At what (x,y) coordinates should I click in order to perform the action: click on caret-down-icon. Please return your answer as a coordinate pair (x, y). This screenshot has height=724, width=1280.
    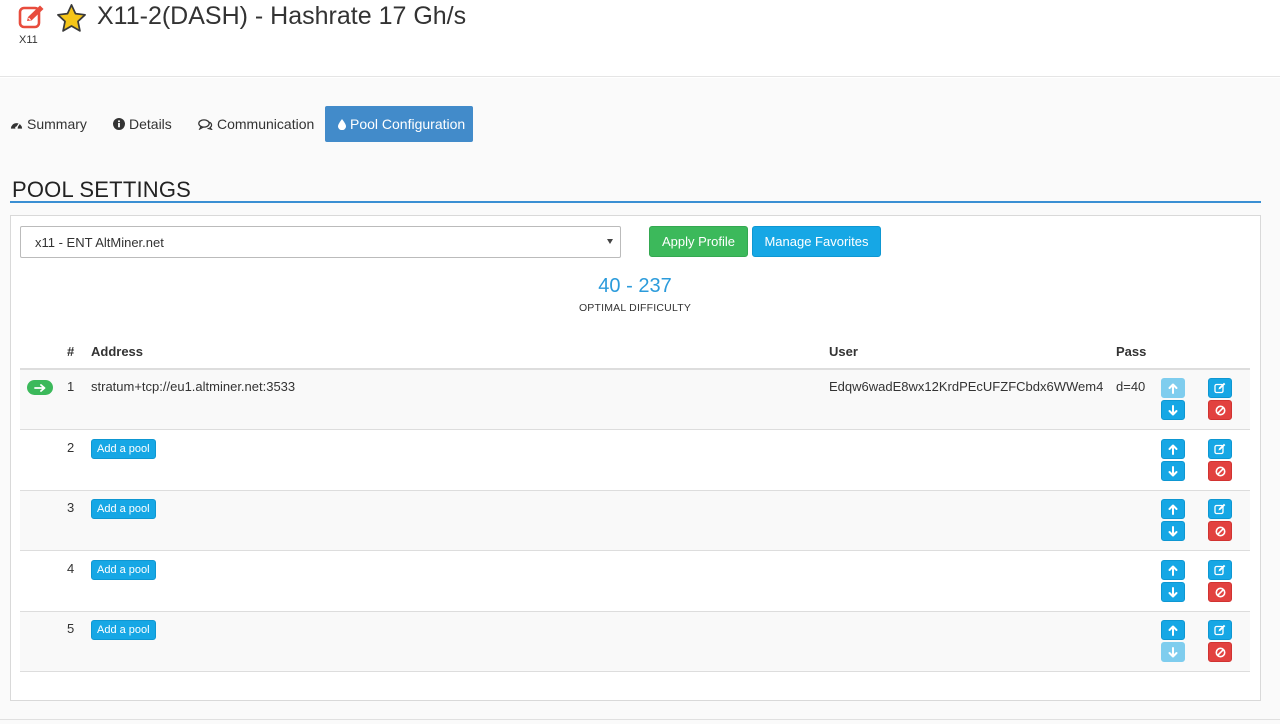
    Looking at the image, I should click on (610, 241).